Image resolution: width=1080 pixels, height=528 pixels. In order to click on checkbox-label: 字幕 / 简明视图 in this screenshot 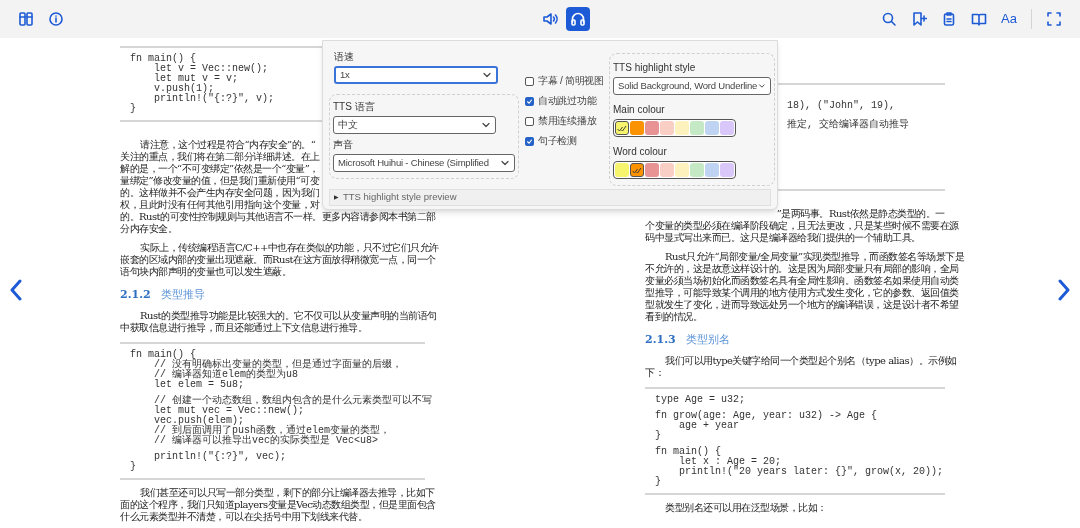, I will do `click(571, 81)`.